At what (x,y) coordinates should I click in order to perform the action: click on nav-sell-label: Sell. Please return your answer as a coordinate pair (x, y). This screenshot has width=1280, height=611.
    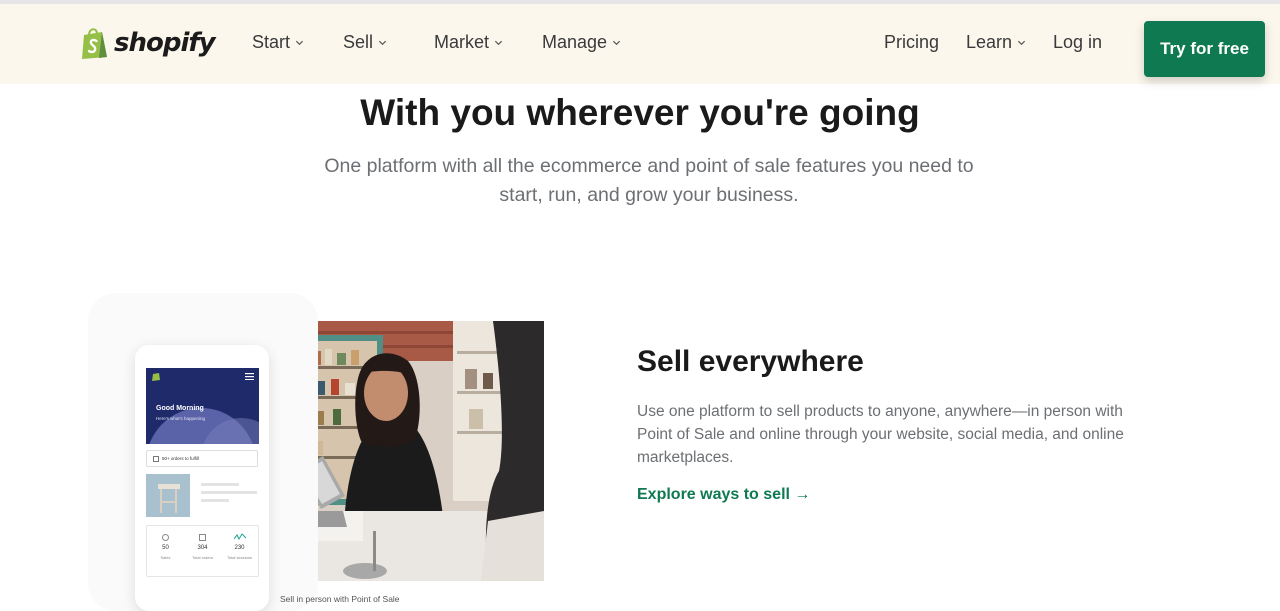
    Looking at the image, I should click on (358, 42).